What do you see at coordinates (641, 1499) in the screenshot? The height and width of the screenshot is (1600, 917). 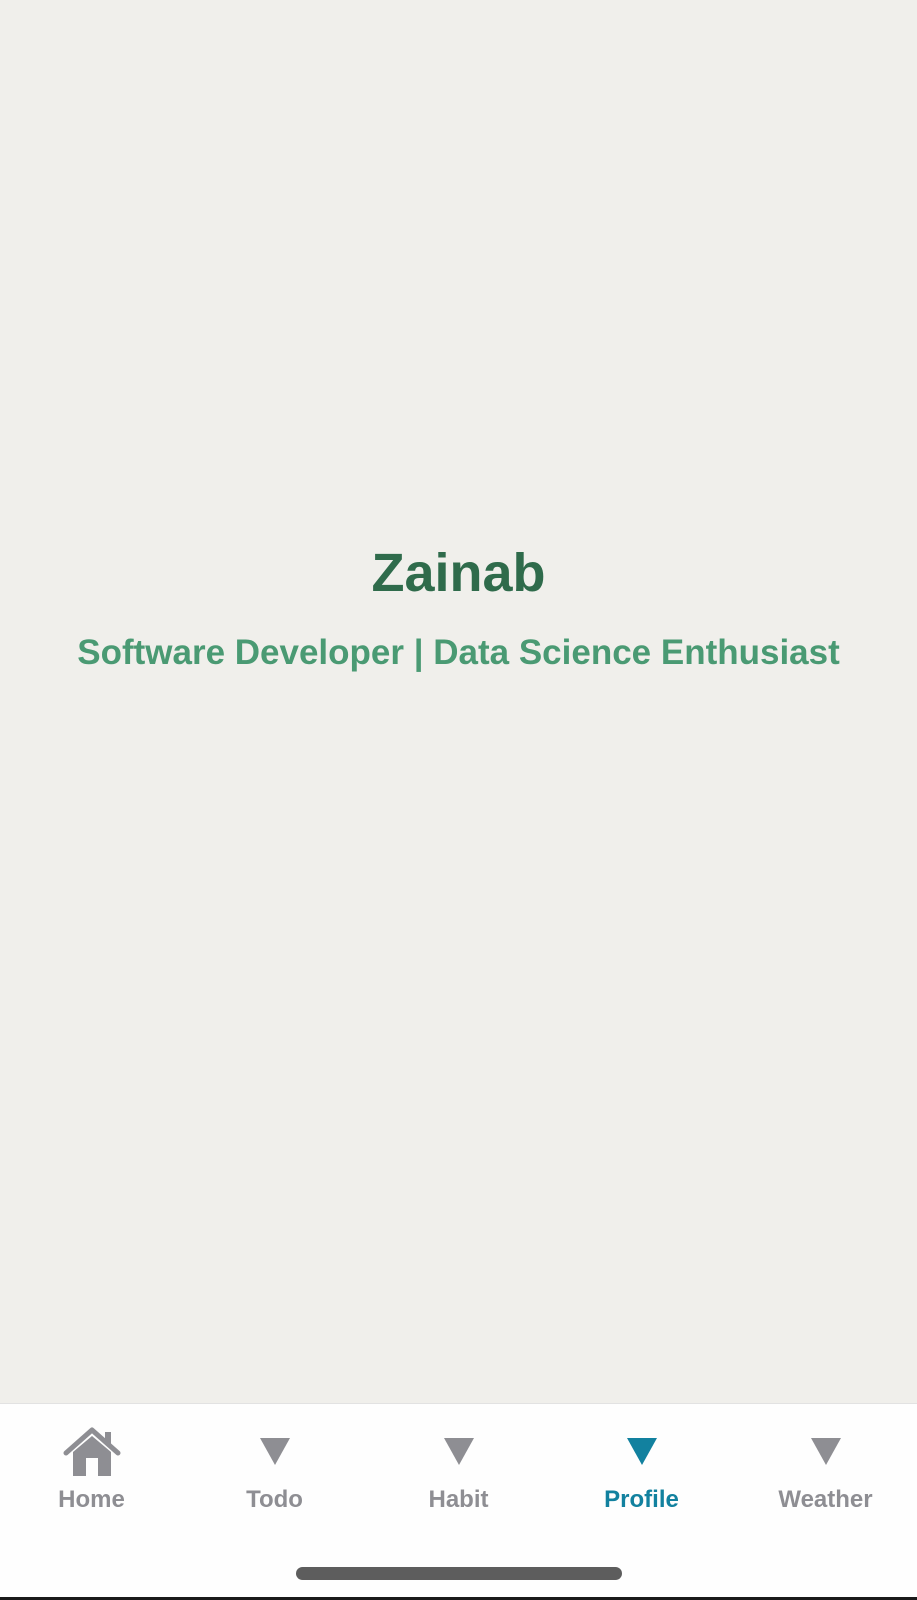 I see `tab-profile-label: Profile` at bounding box center [641, 1499].